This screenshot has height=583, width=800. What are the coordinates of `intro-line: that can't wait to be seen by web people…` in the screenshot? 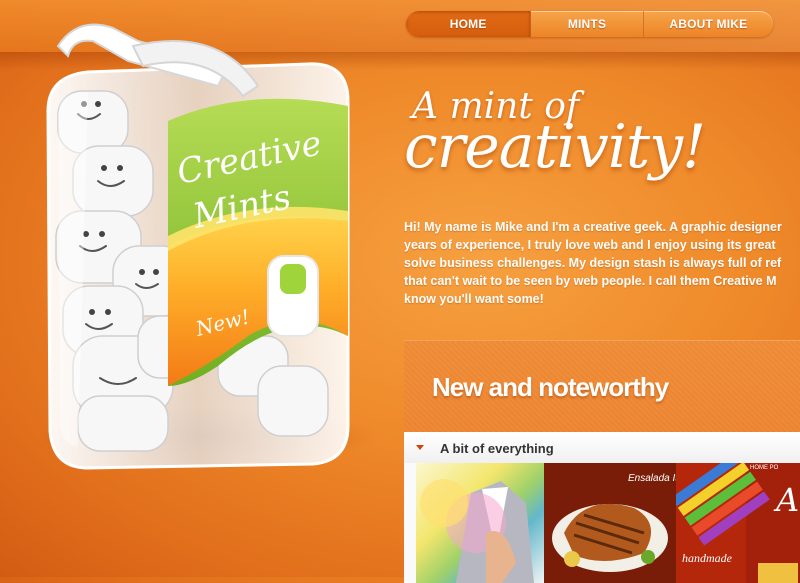 It's located at (590, 281).